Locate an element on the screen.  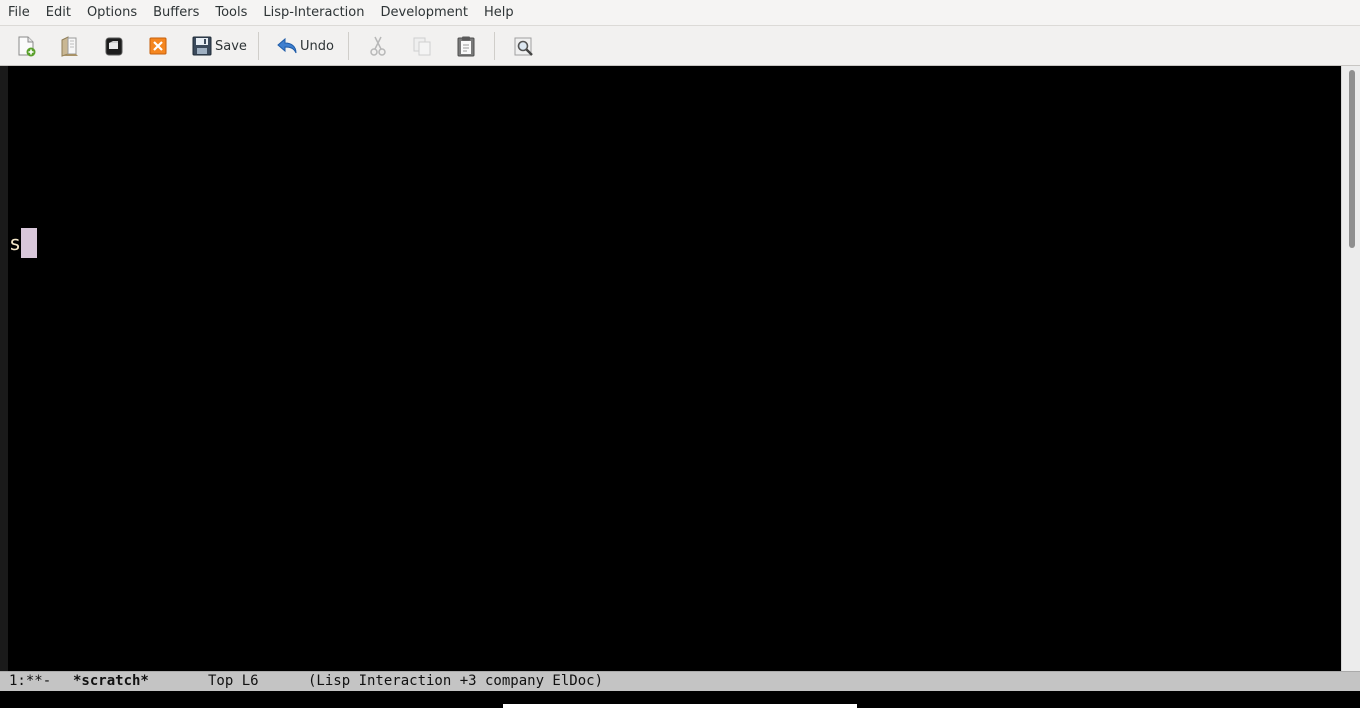
minibuffer-indicator is located at coordinates (680, 706).